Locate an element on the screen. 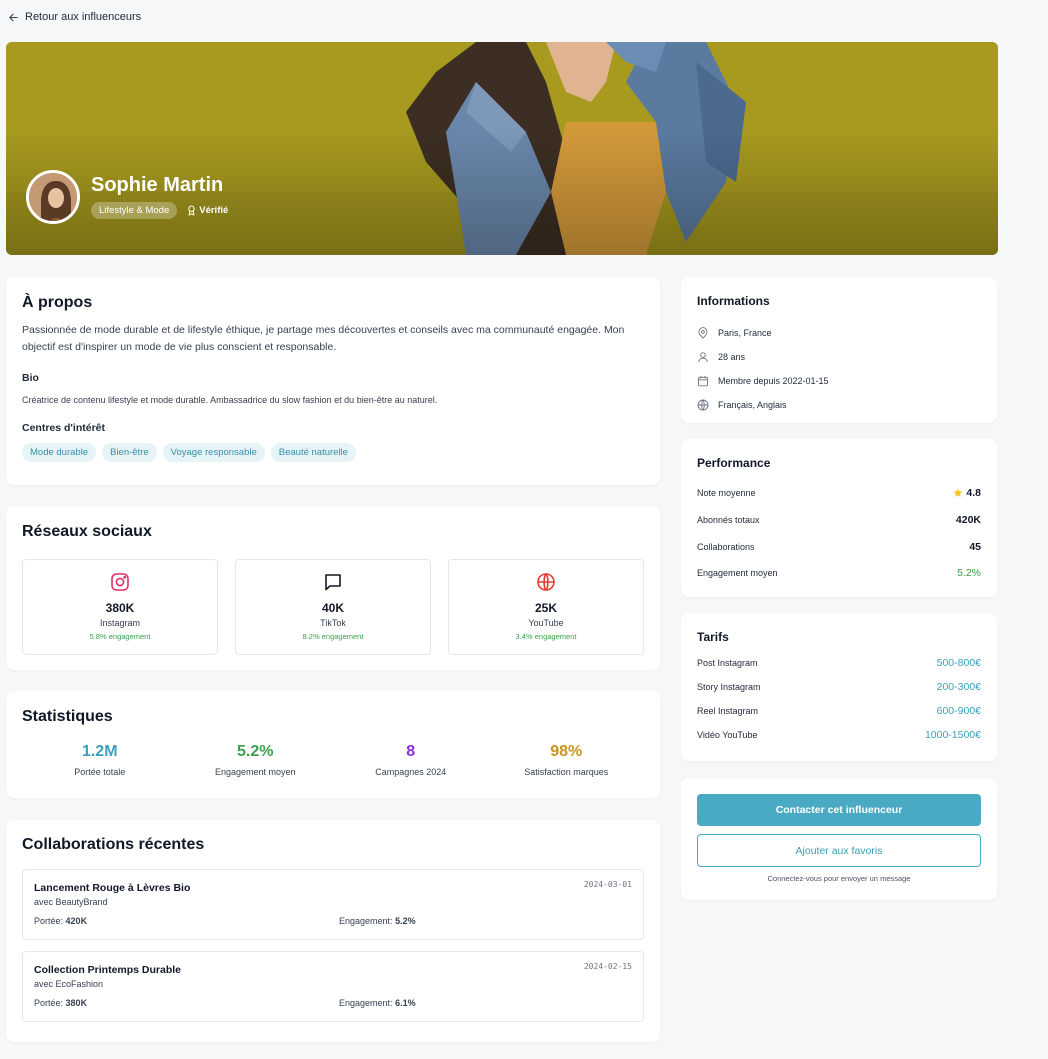  price-row: Story Instagram 200-300€ is located at coordinates (839, 687).